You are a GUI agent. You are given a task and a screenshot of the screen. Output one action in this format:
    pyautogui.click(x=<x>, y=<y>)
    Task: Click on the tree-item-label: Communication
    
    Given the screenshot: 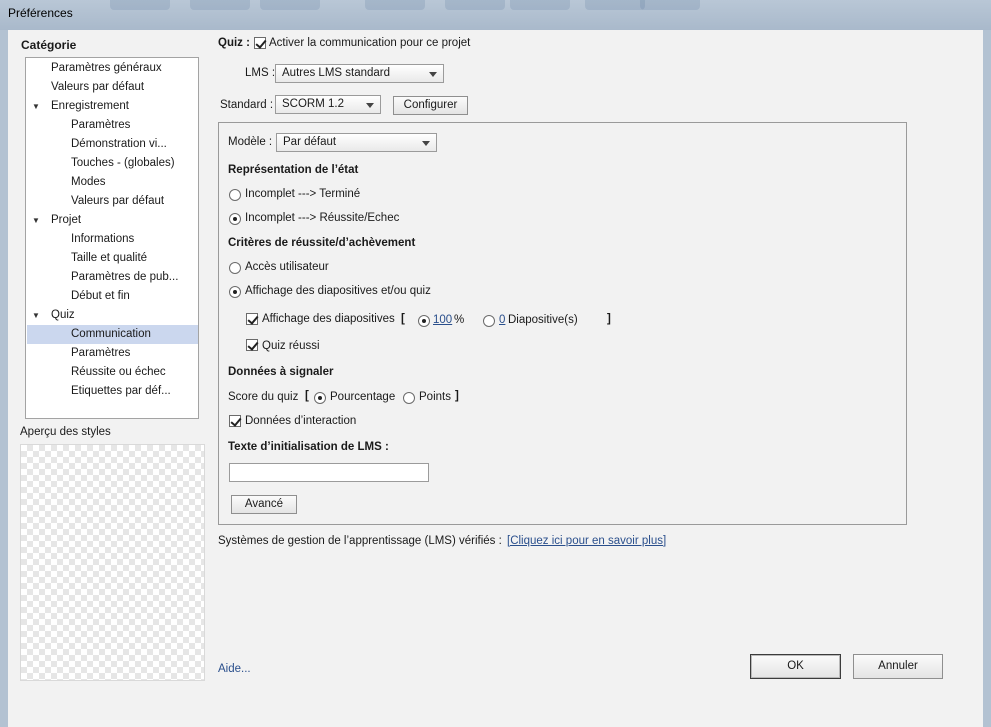 What is the action you would take?
    pyautogui.click(x=111, y=334)
    